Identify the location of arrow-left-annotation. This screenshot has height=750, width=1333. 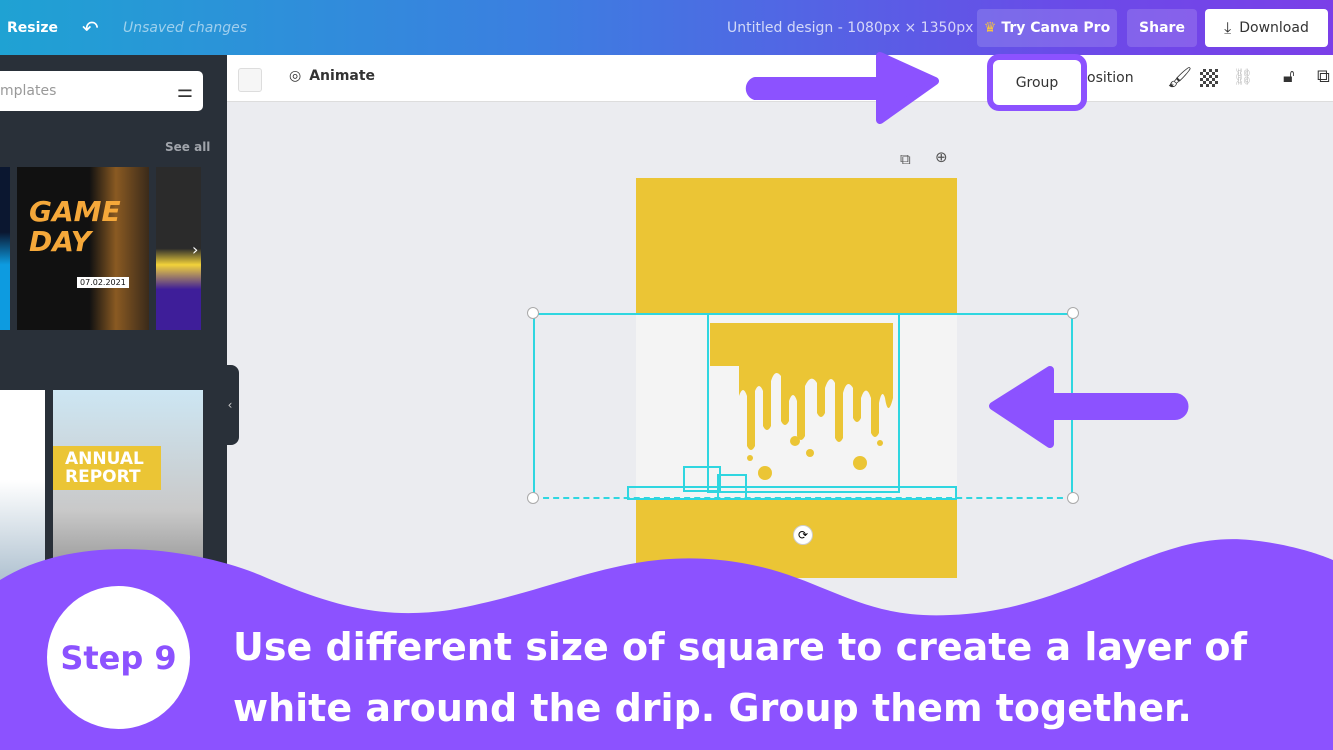
(1089, 407).